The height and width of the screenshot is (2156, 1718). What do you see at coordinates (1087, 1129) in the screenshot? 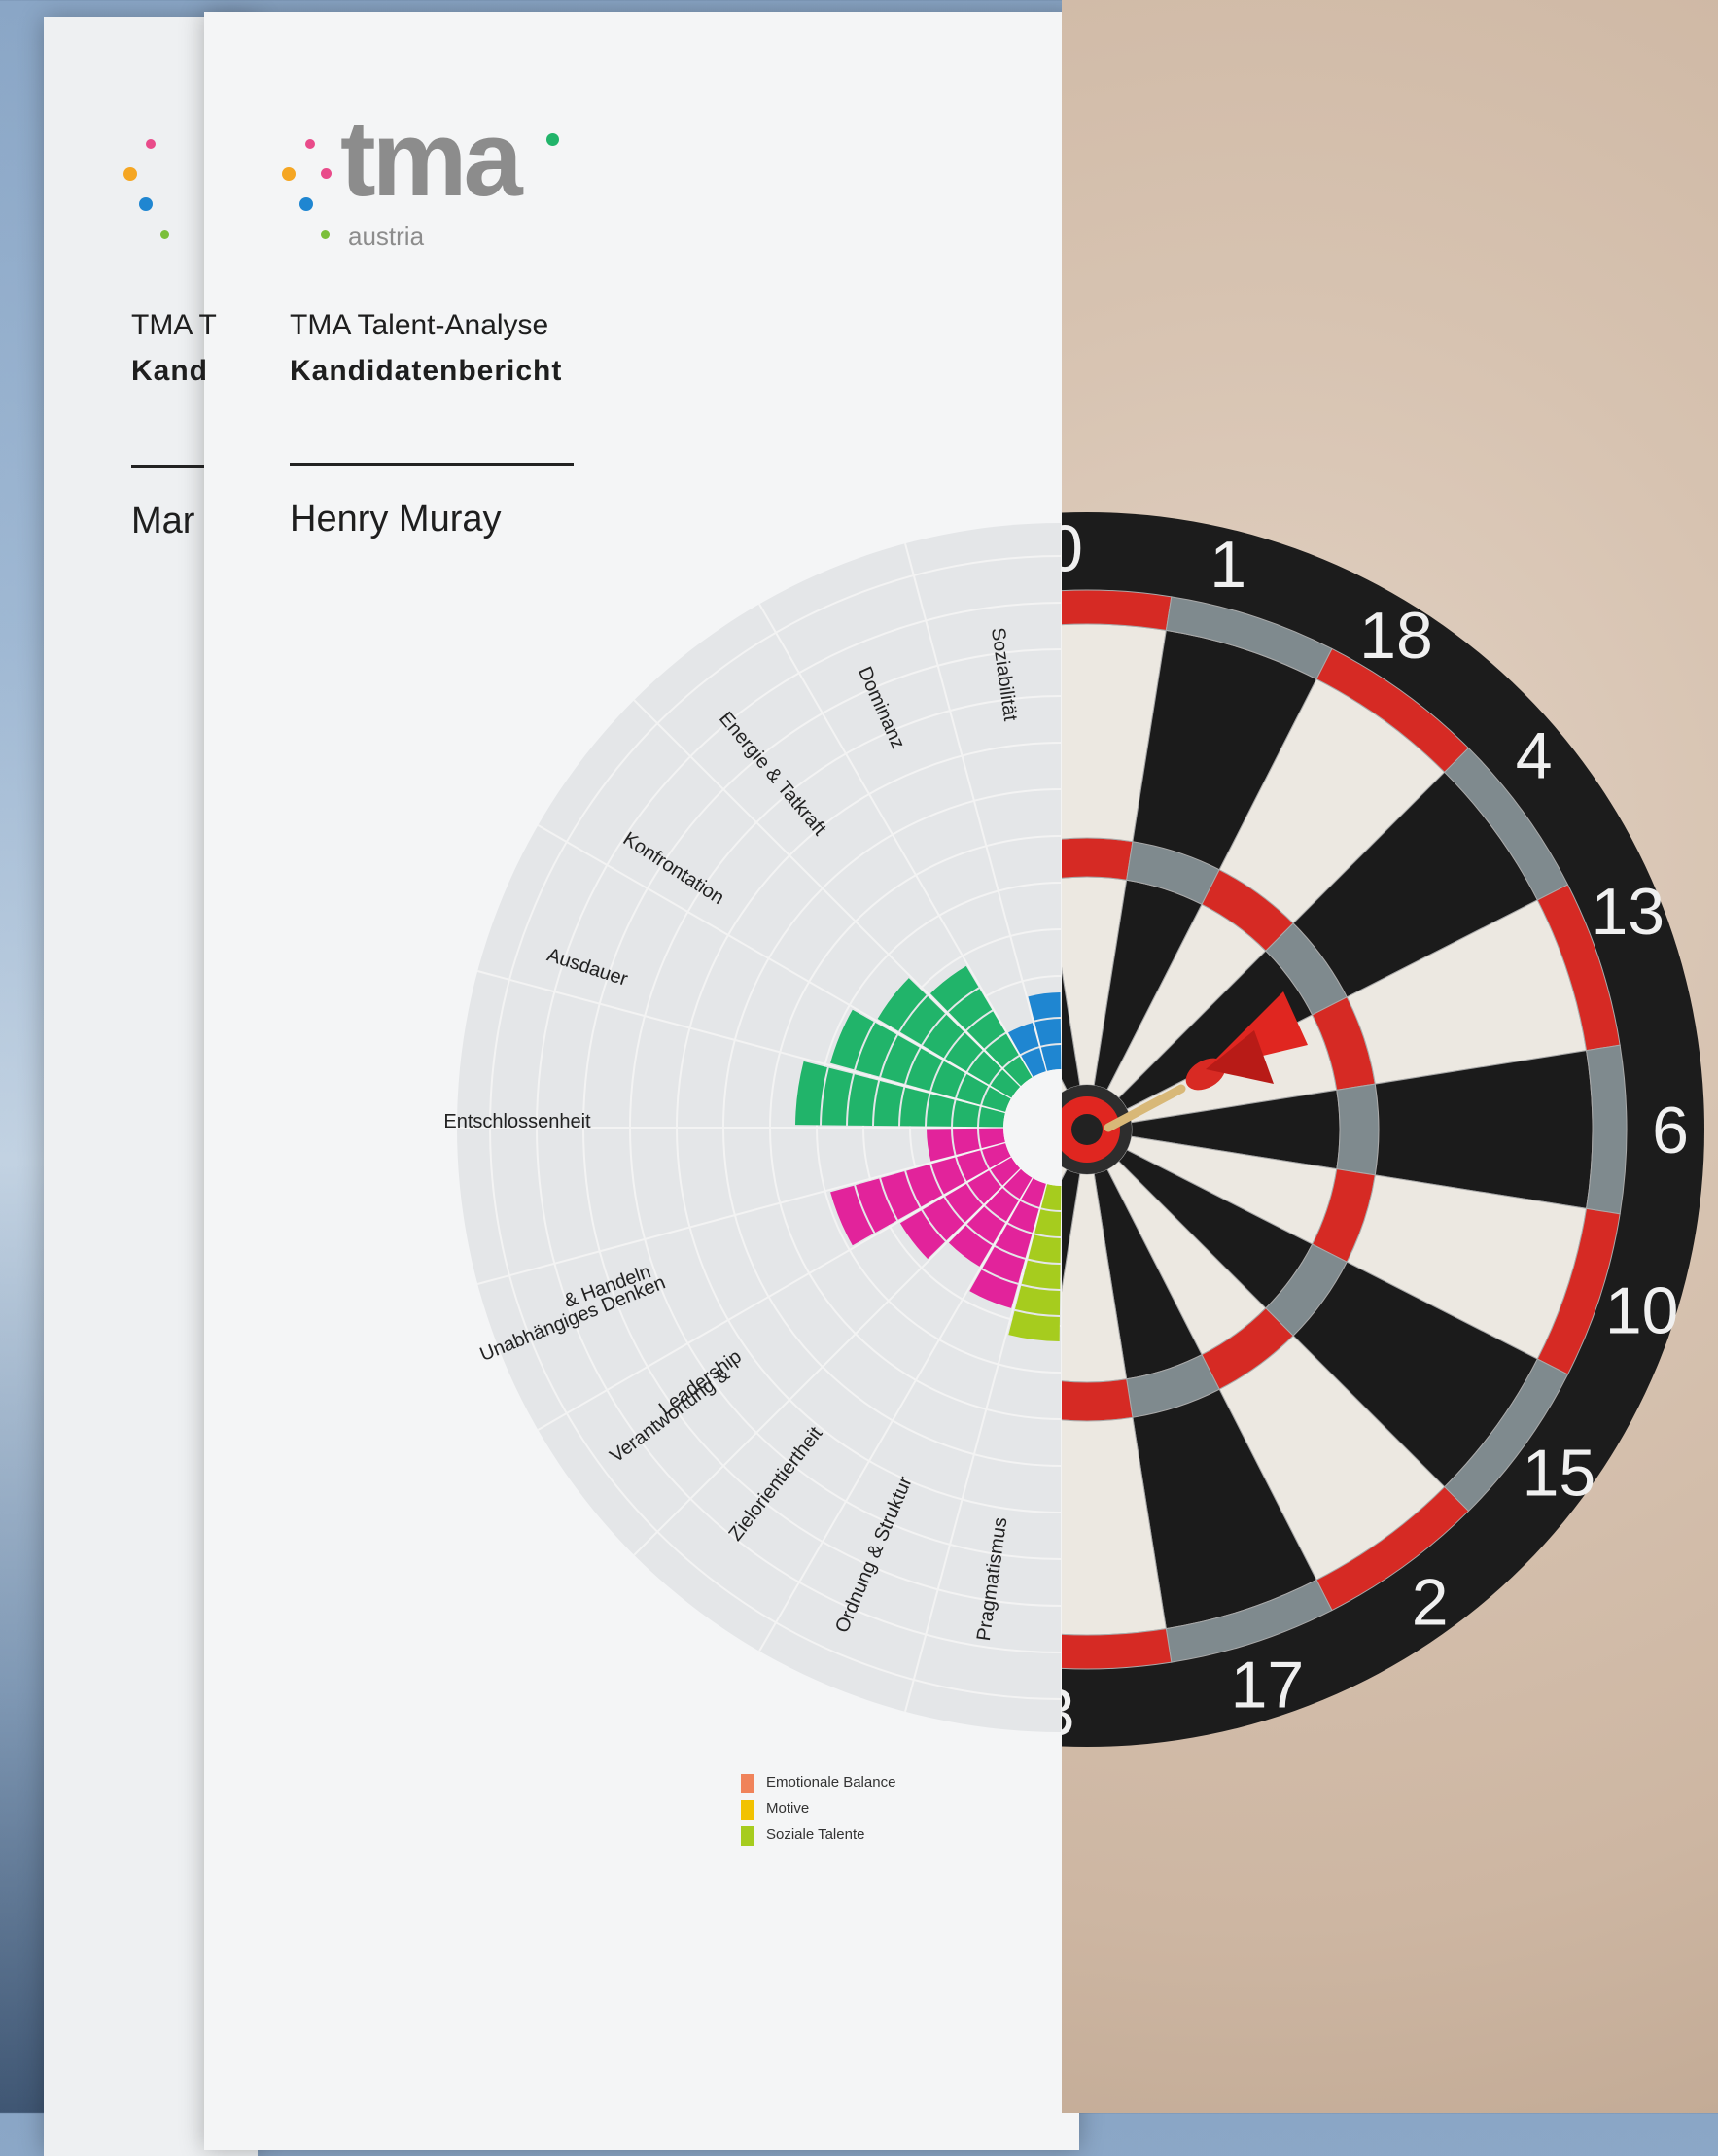
I see `bull-center` at bounding box center [1087, 1129].